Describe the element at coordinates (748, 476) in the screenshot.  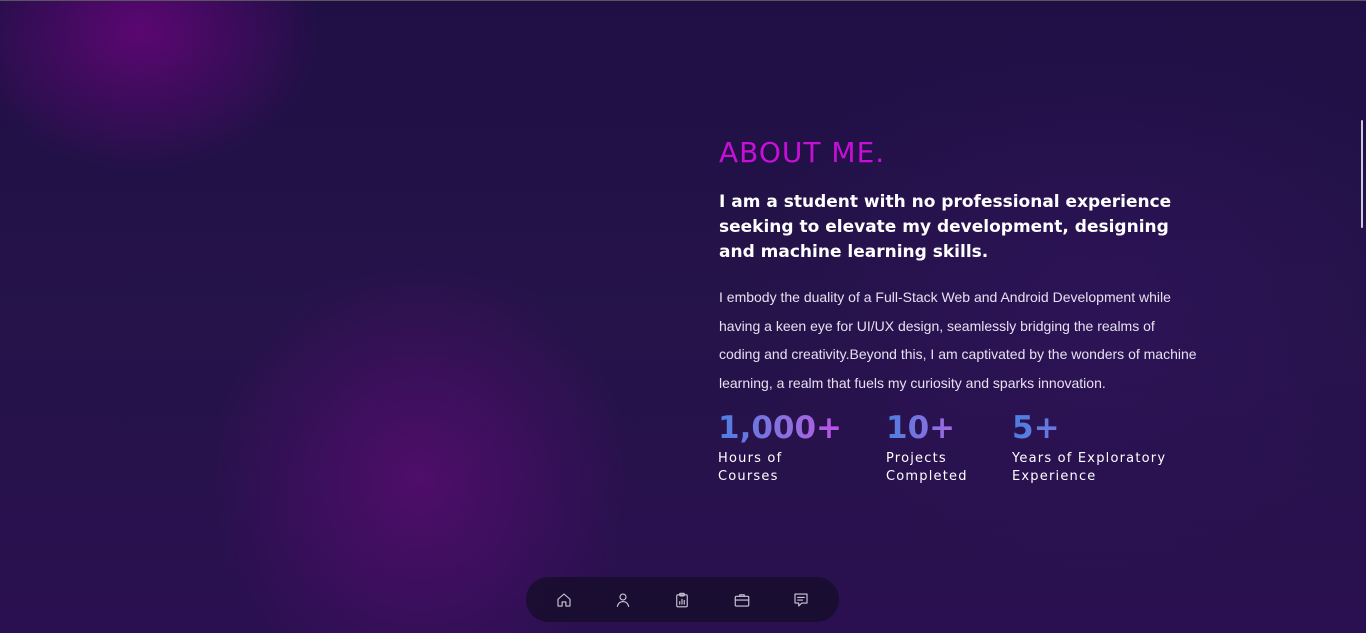
I see `stat-label-line: Courses` at that location.